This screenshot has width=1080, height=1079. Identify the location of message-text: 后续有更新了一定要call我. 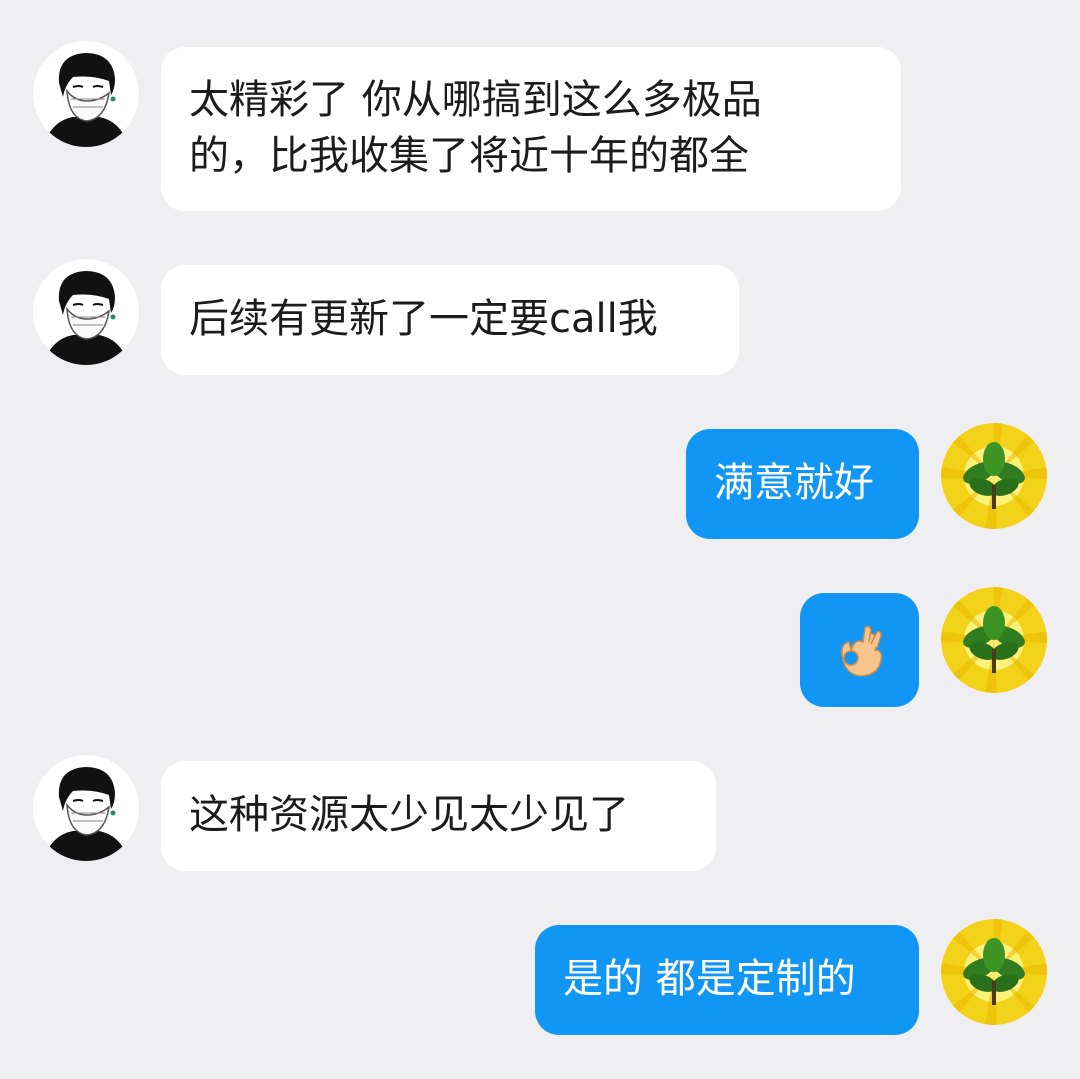
(423, 319).